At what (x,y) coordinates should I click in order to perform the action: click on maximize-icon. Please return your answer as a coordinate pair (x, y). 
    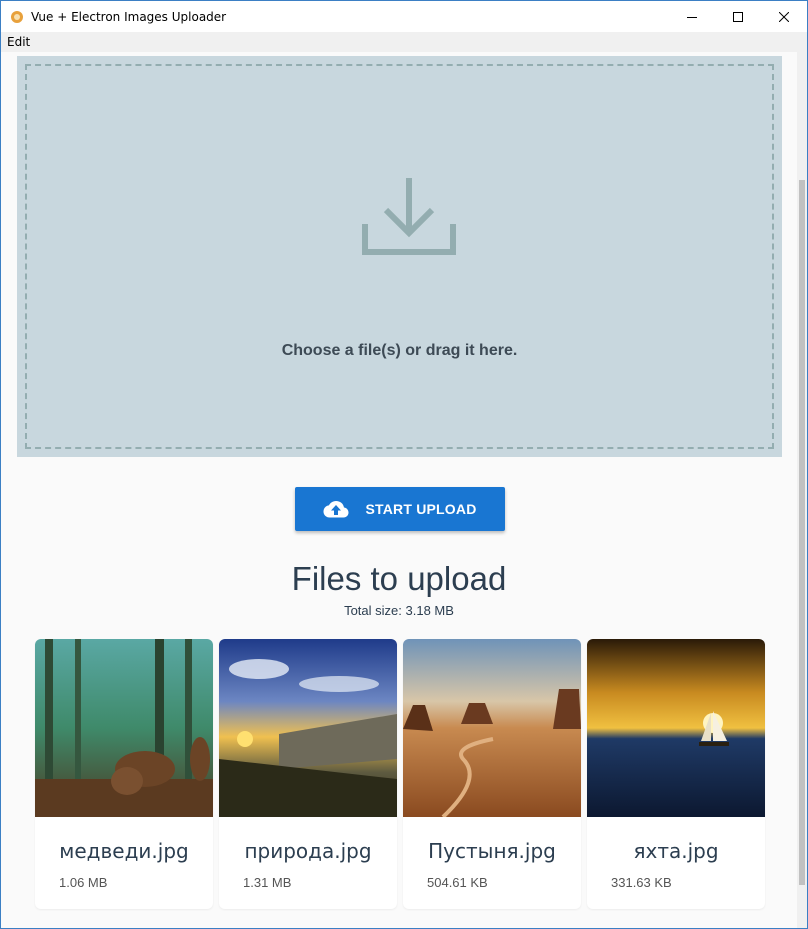
    Looking at the image, I should click on (738, 16).